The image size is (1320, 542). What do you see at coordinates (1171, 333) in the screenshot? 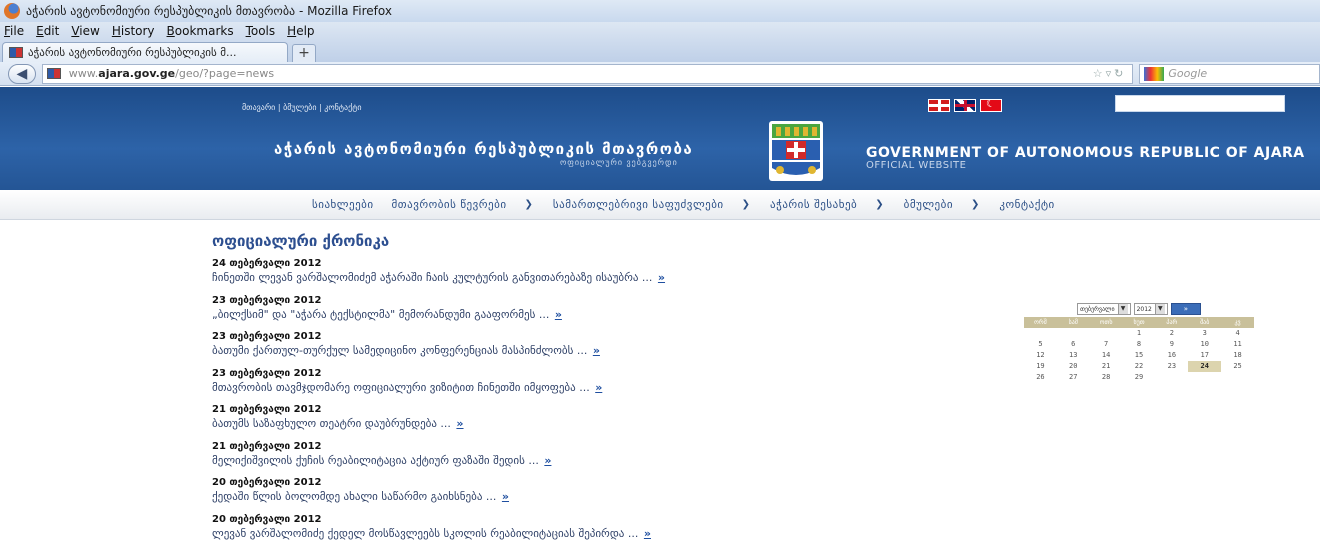
I see `calendar-day: 2` at bounding box center [1171, 333].